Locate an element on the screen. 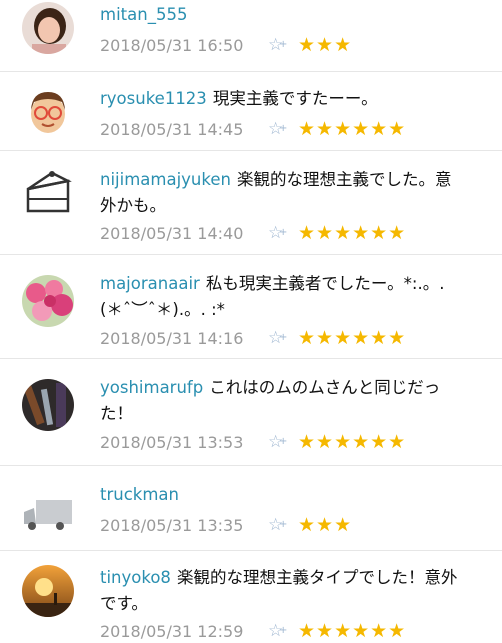  username-link: mitan_555 is located at coordinates (143, 14).